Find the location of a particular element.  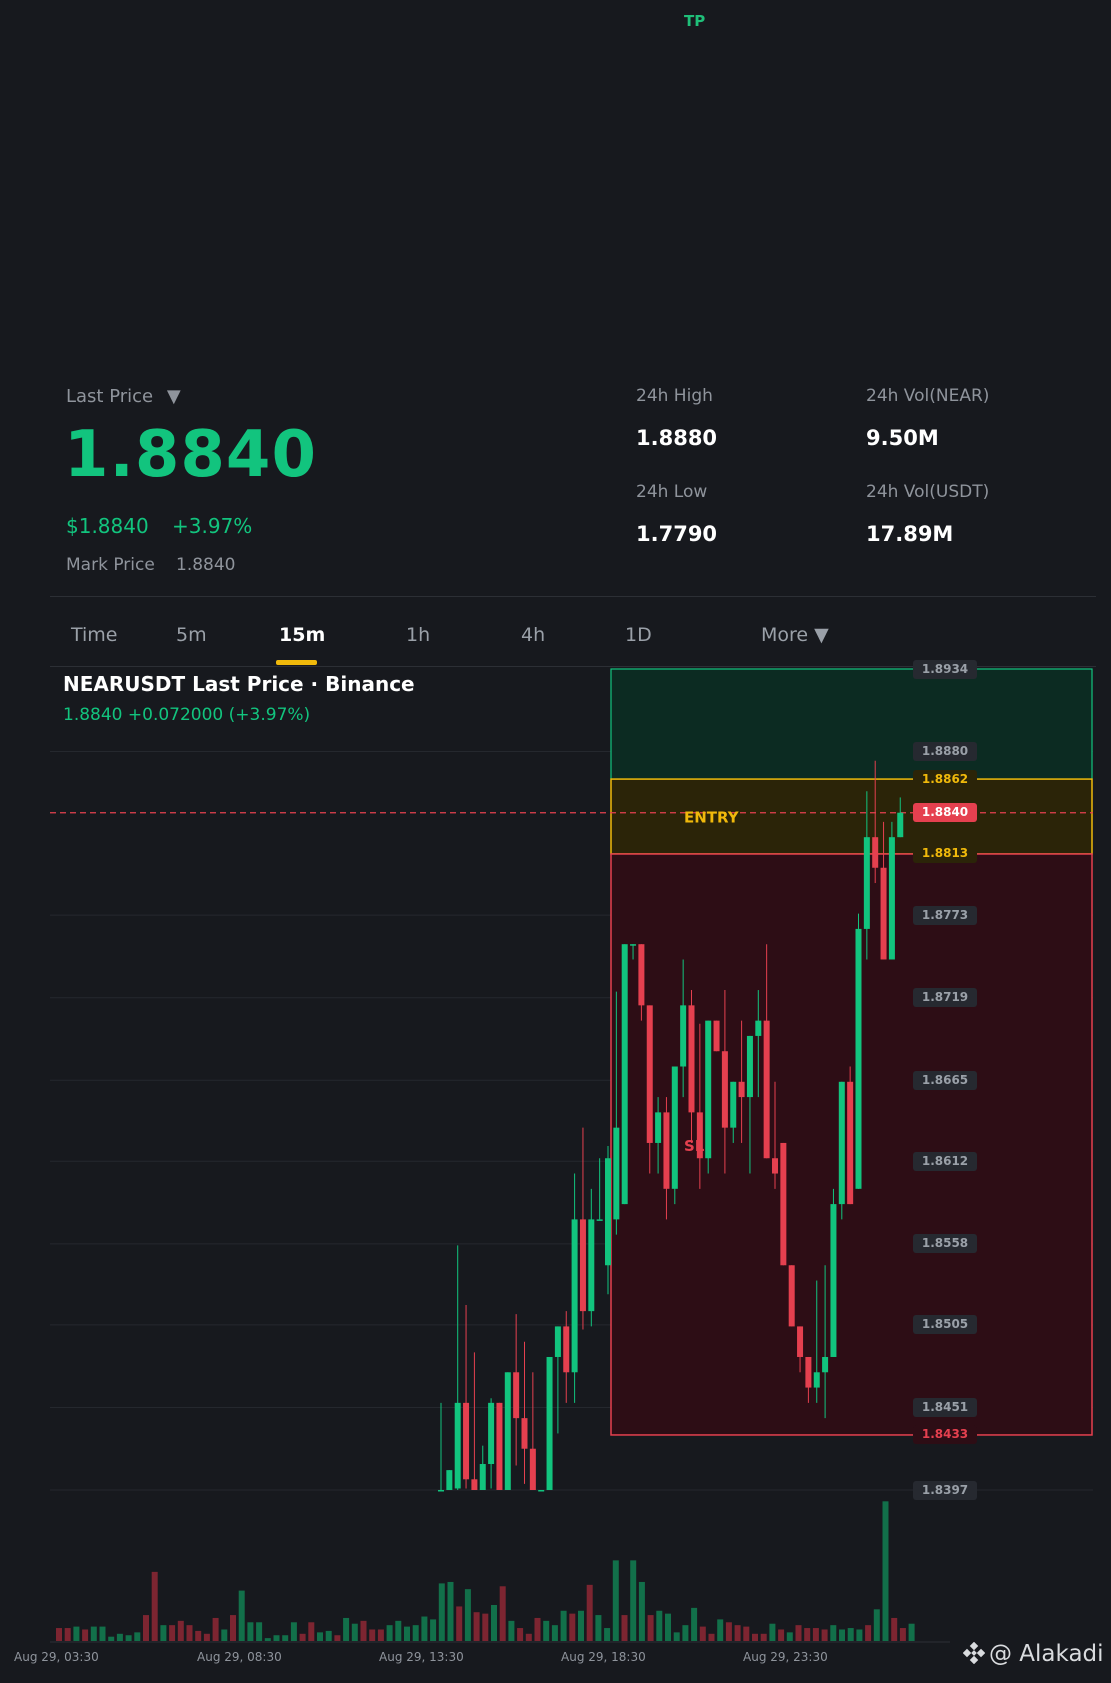

price-axis-label: 1.8840 is located at coordinates (945, 813).